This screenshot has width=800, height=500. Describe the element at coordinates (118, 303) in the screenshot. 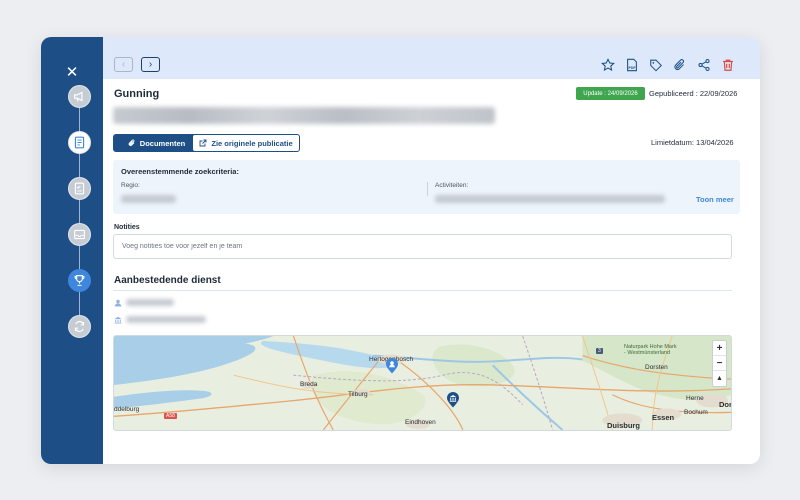

I see `person-icon` at that location.